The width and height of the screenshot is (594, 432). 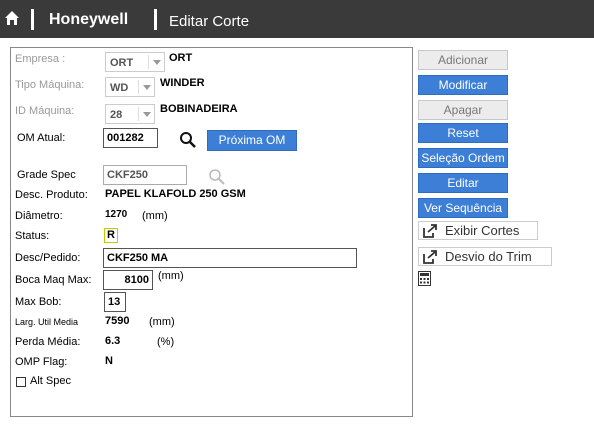 I want to click on omp-flag-value: N, so click(x=109, y=361).